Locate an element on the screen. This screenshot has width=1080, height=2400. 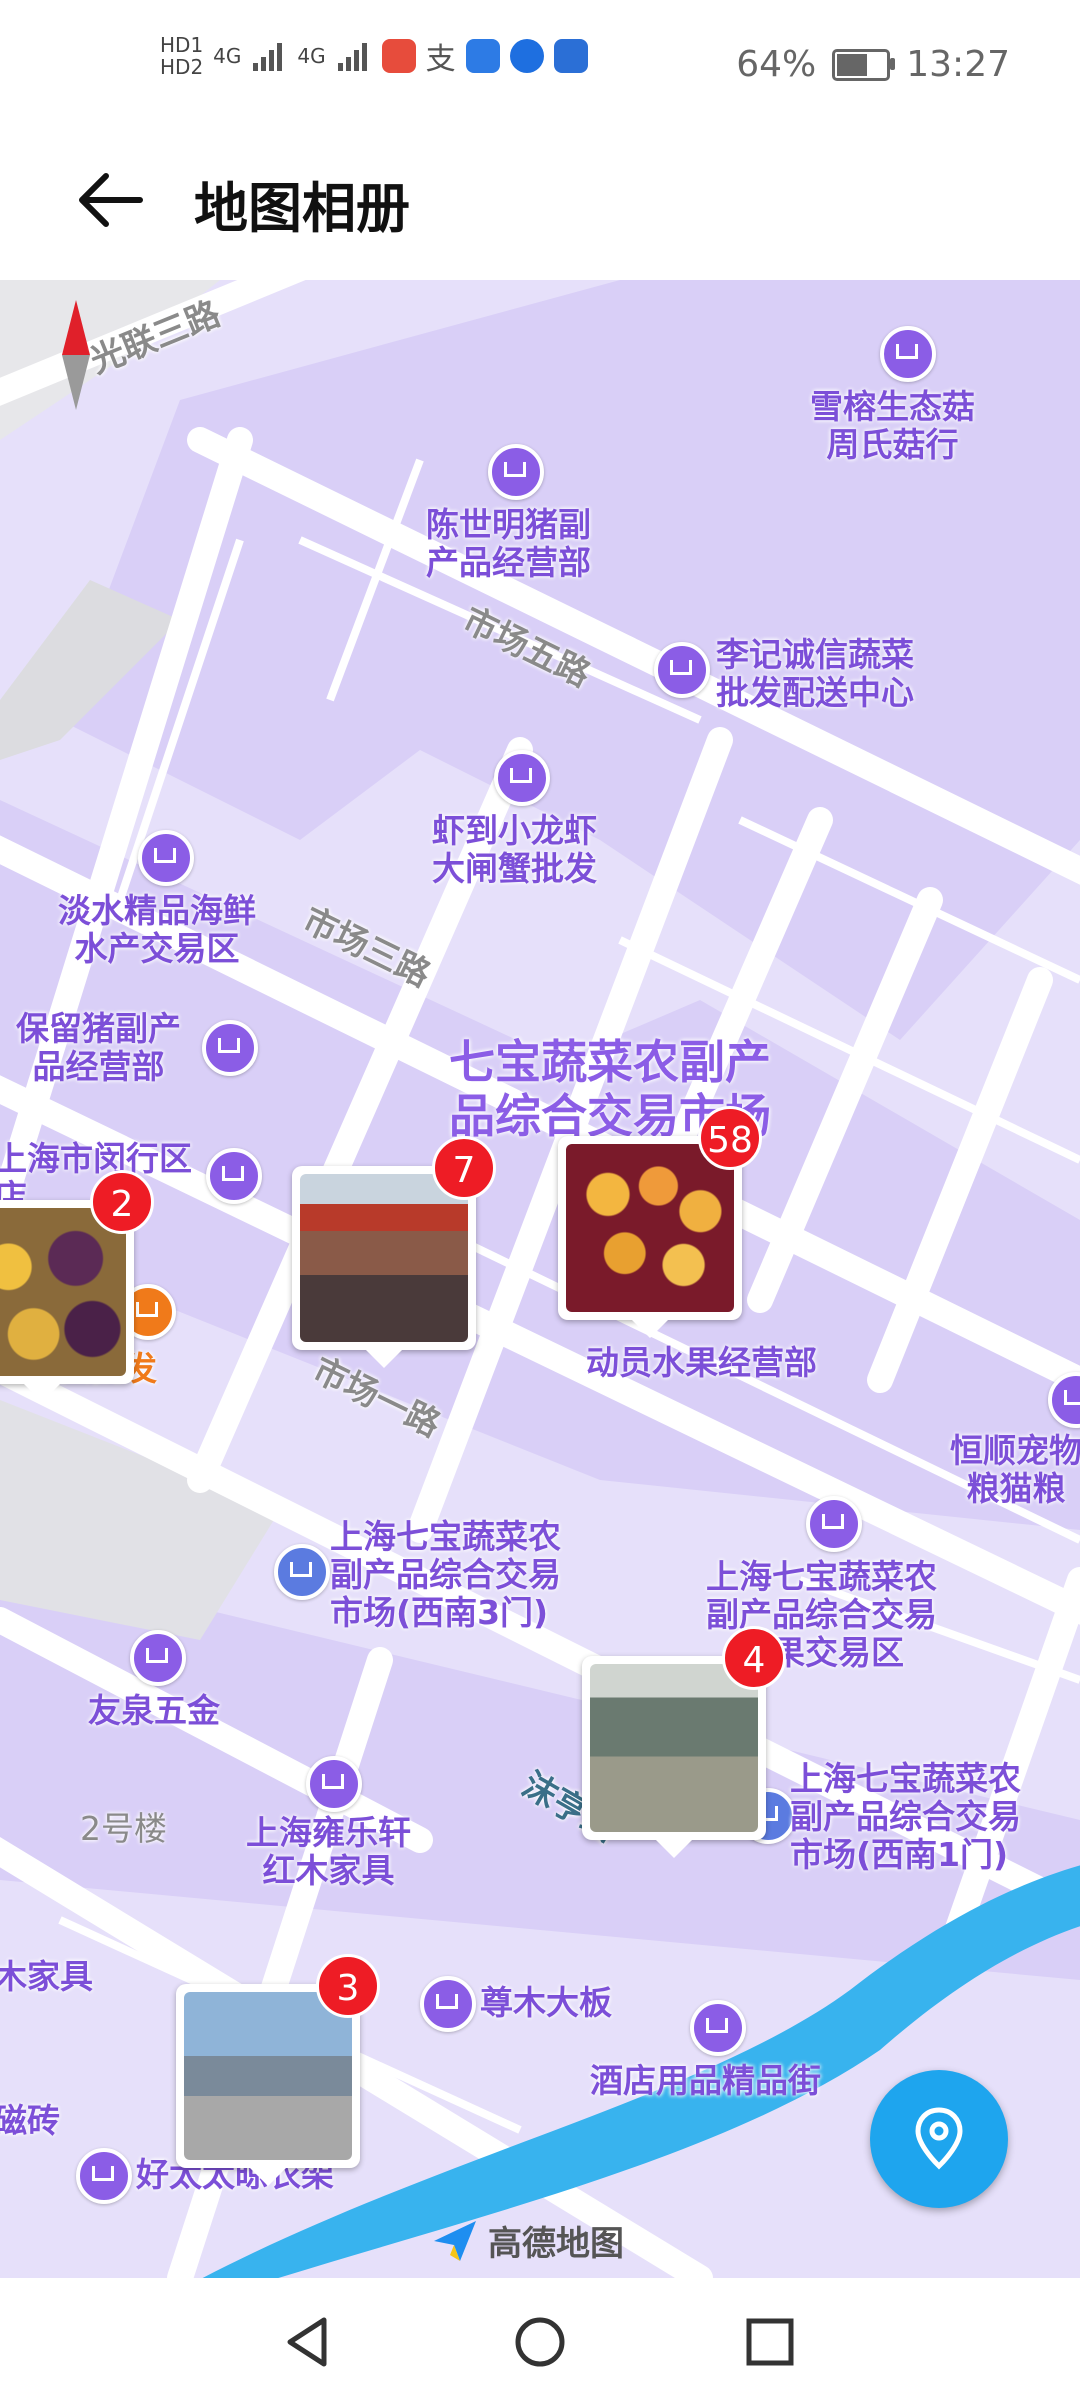
net1-label: 4G is located at coordinates (227, 56).